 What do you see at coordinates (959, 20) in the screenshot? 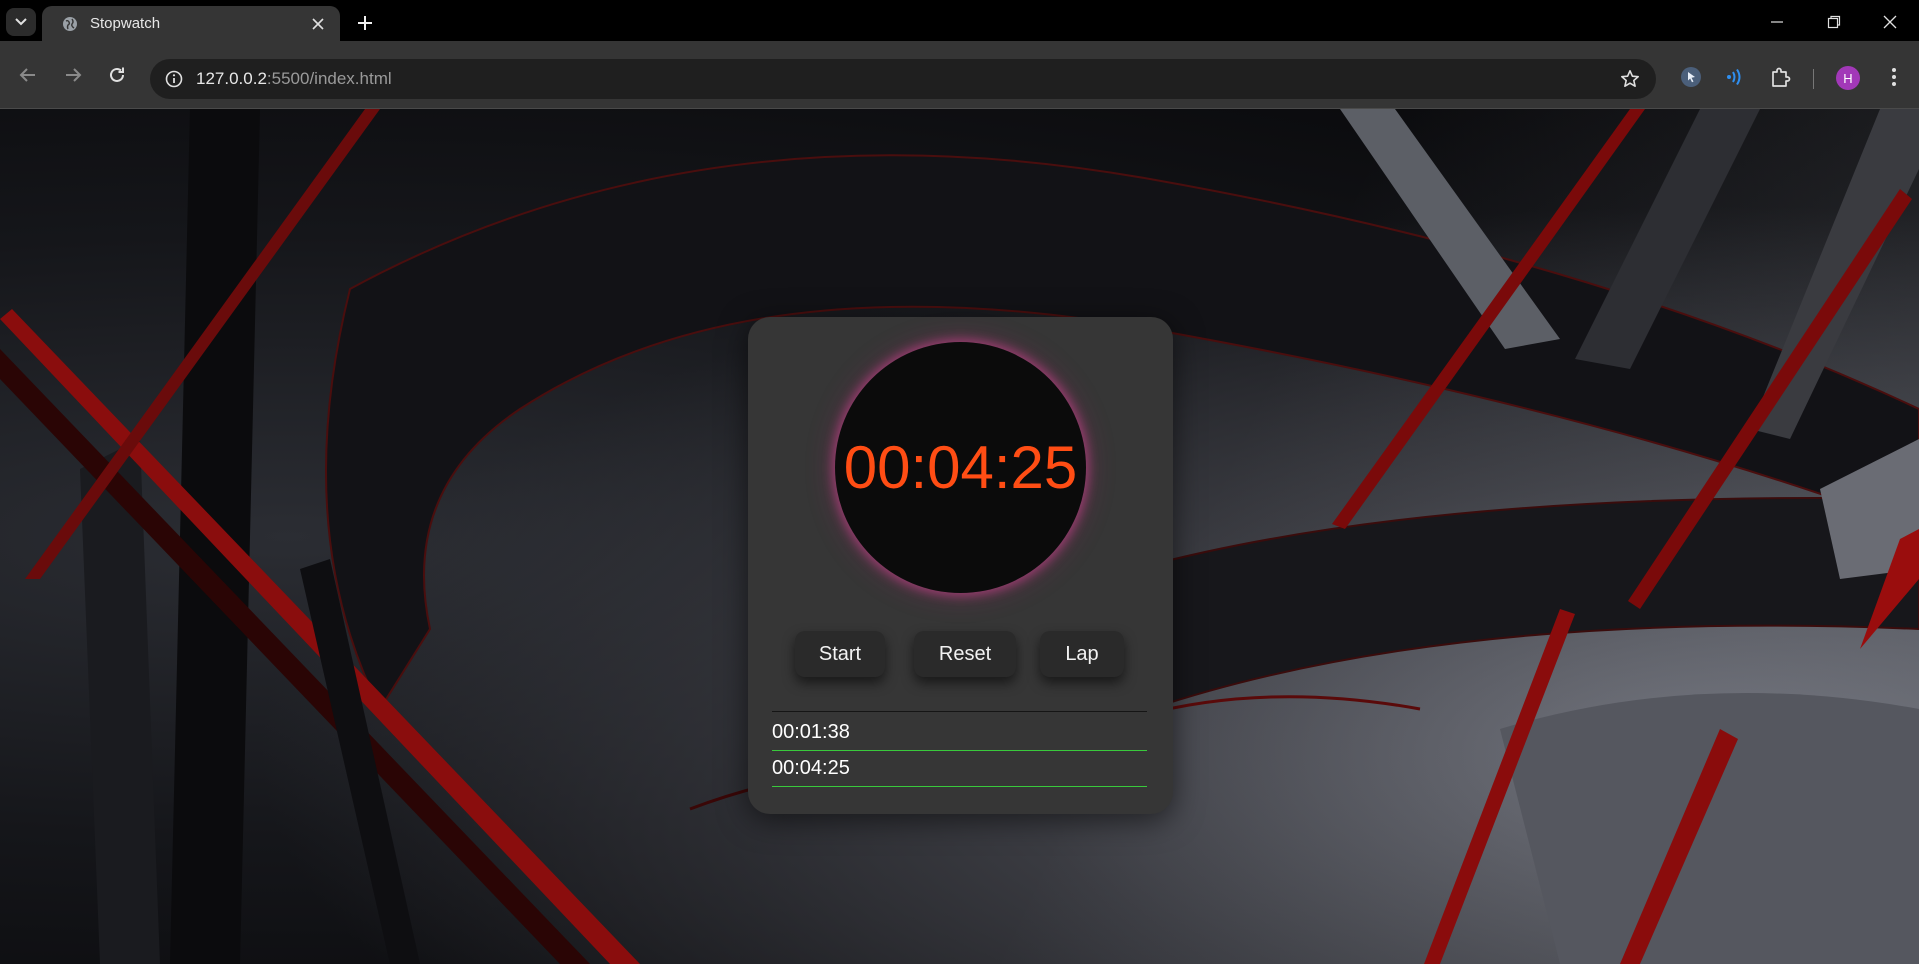
I see `tab-strip: Stopwatch` at bounding box center [959, 20].